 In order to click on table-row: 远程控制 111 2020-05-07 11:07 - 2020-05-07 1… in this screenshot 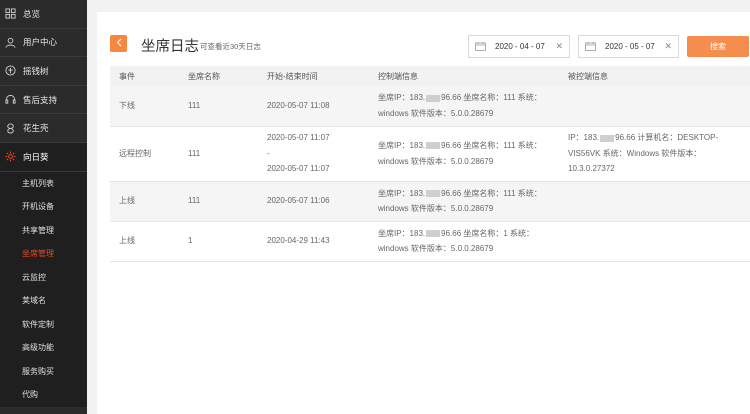, I will do `click(430, 154)`.